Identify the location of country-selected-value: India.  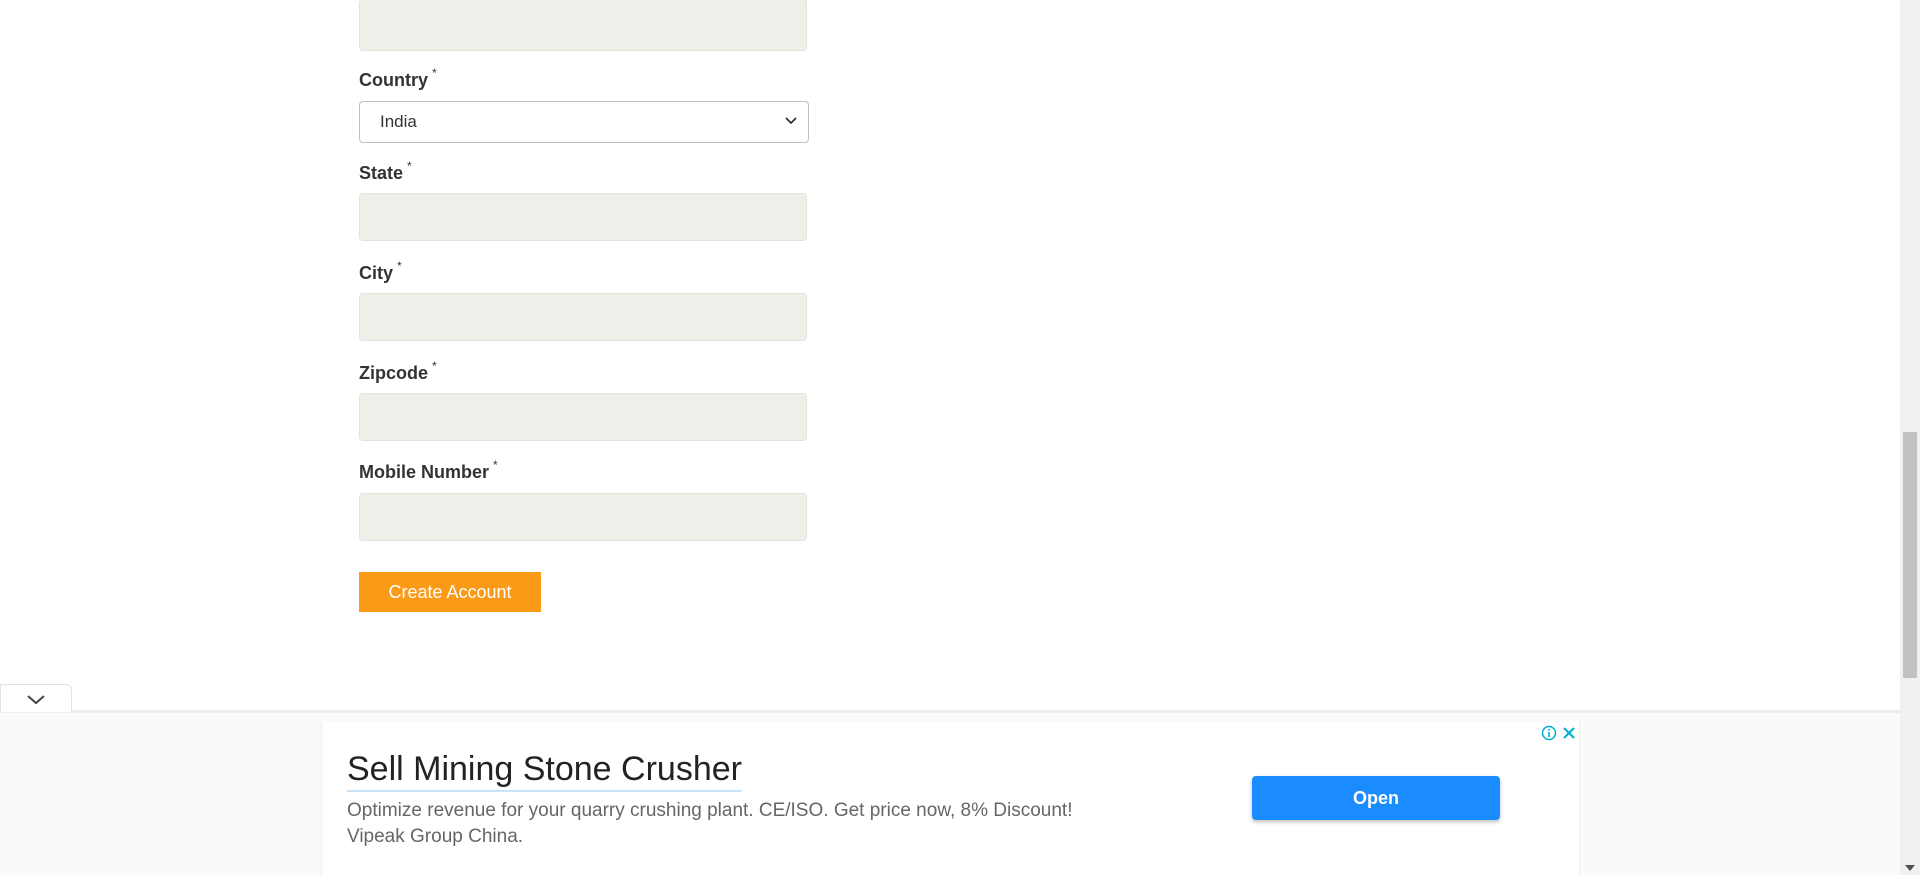
(398, 121).